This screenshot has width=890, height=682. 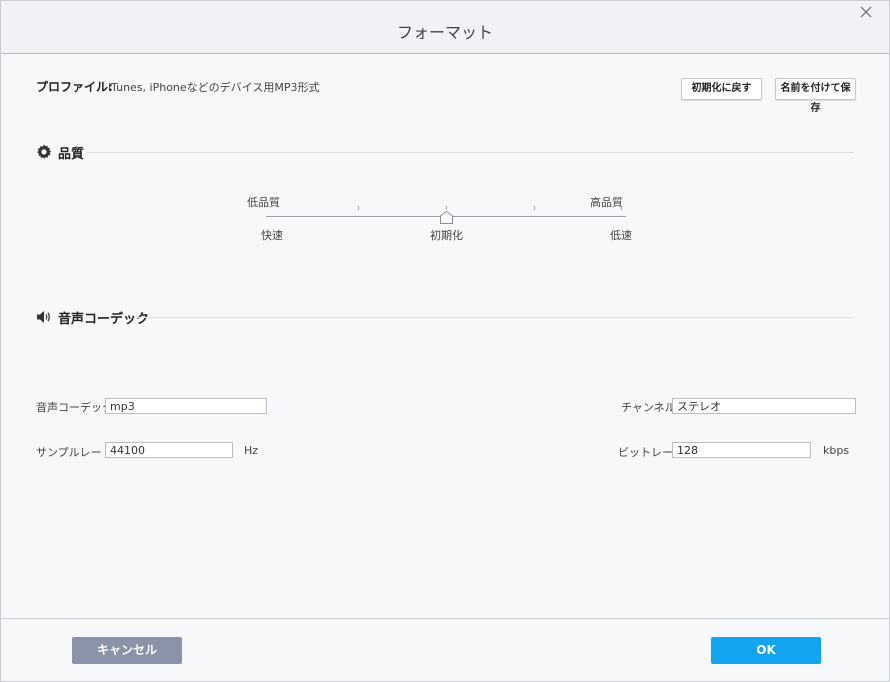 I want to click on gear-icon, so click(x=44, y=152).